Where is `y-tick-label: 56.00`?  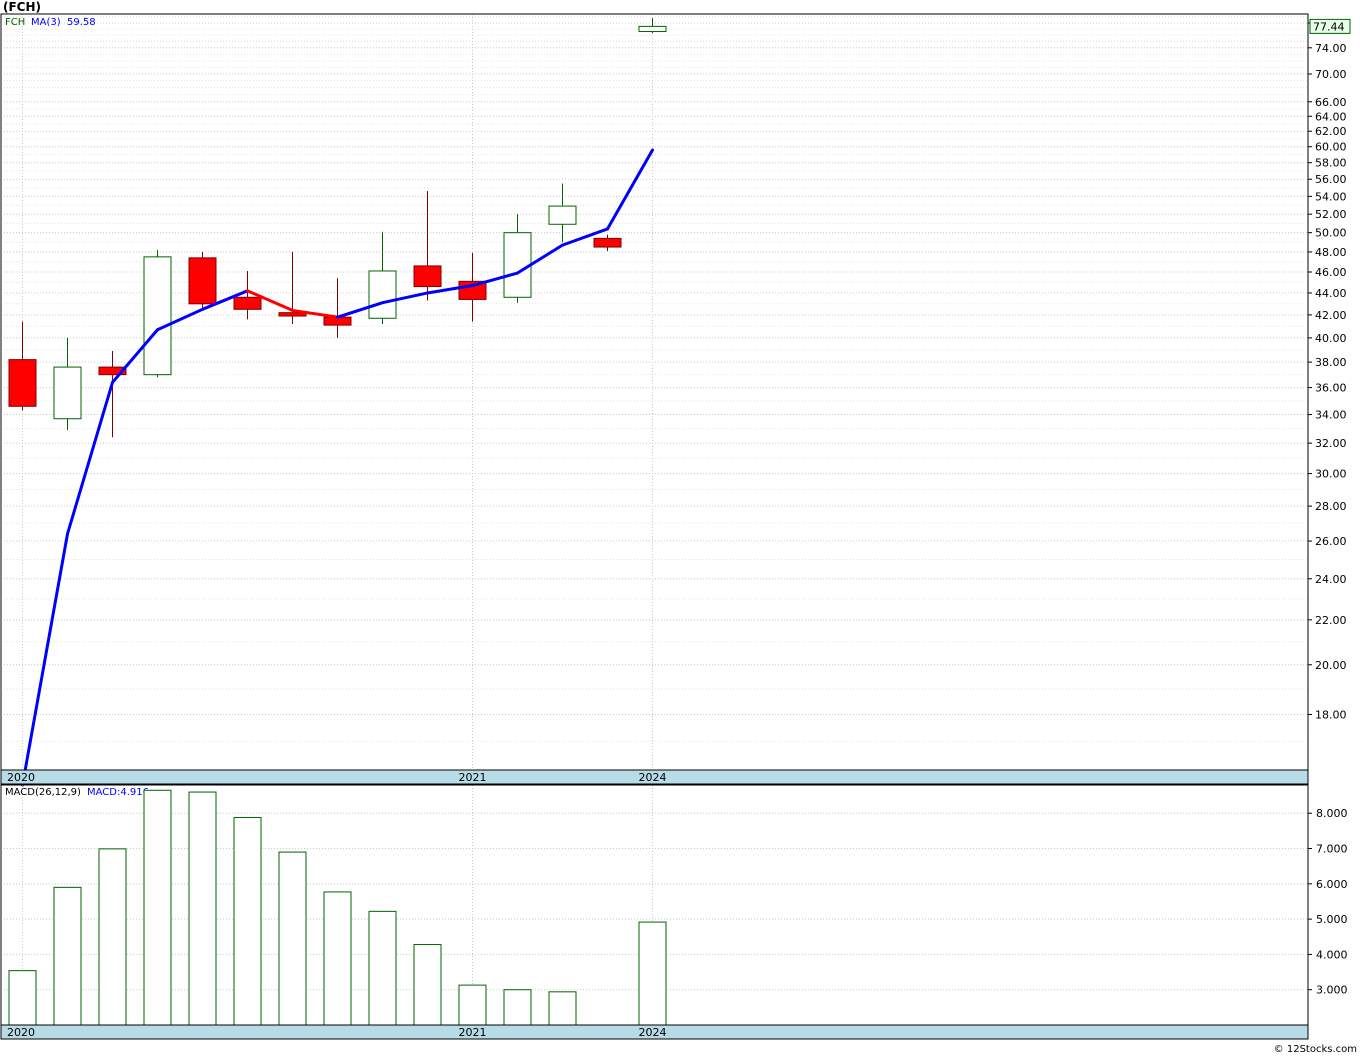 y-tick-label: 56.00 is located at coordinates (1331, 179).